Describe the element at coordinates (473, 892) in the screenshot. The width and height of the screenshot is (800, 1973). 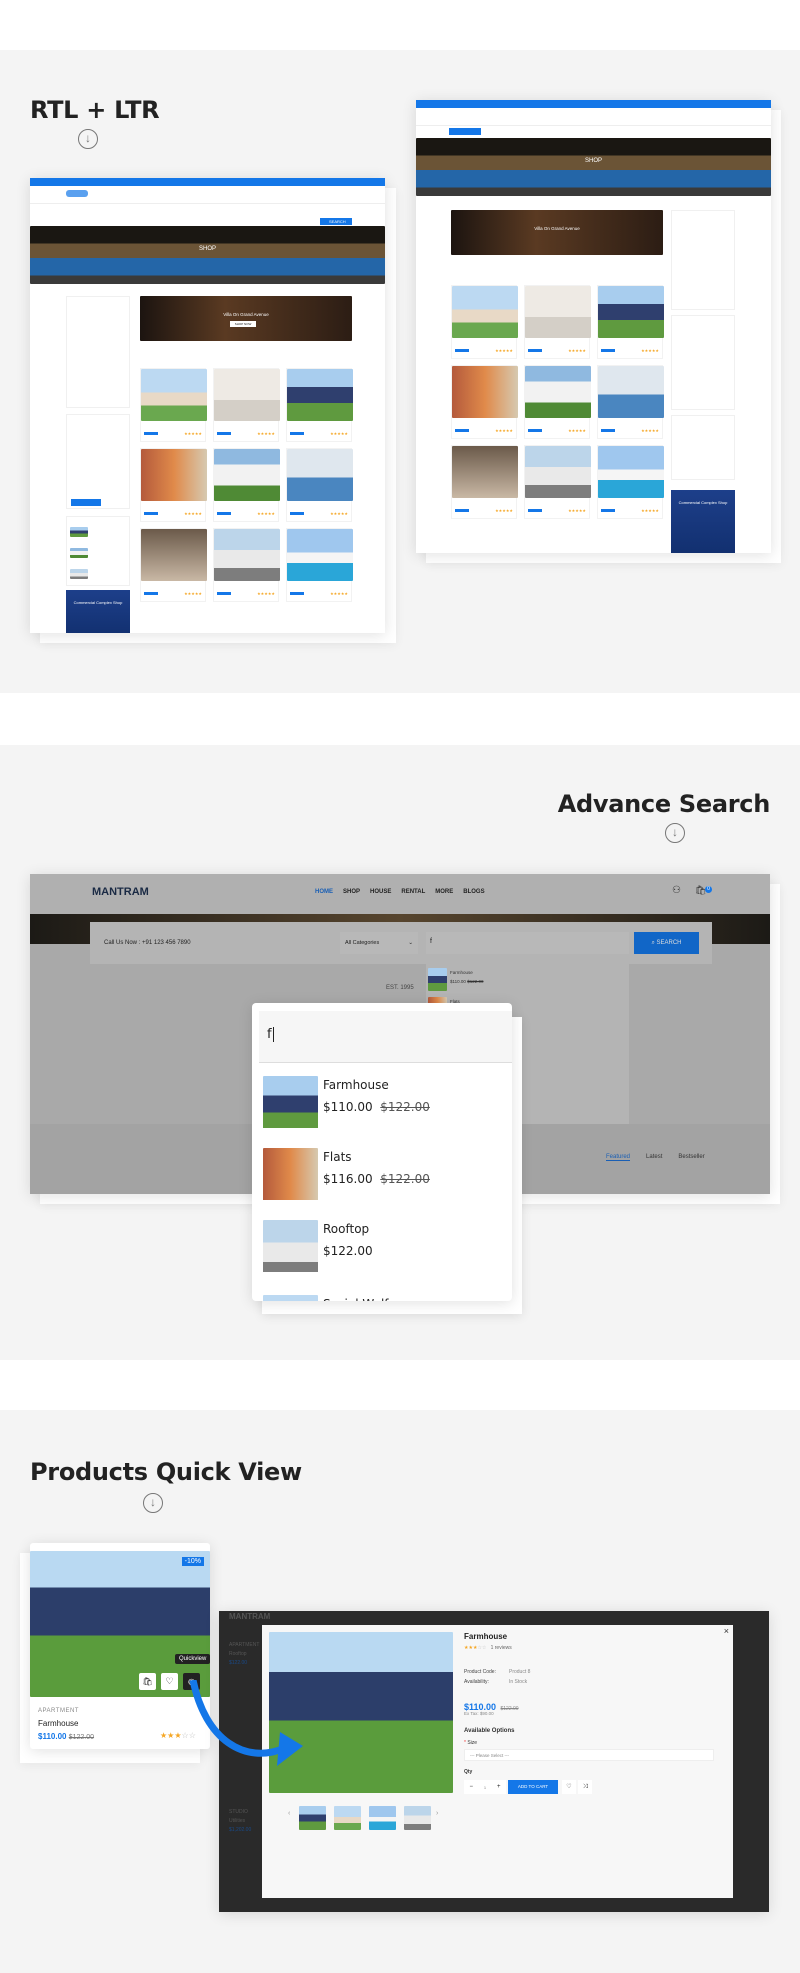
I see `nav-item: BLOGS` at that location.